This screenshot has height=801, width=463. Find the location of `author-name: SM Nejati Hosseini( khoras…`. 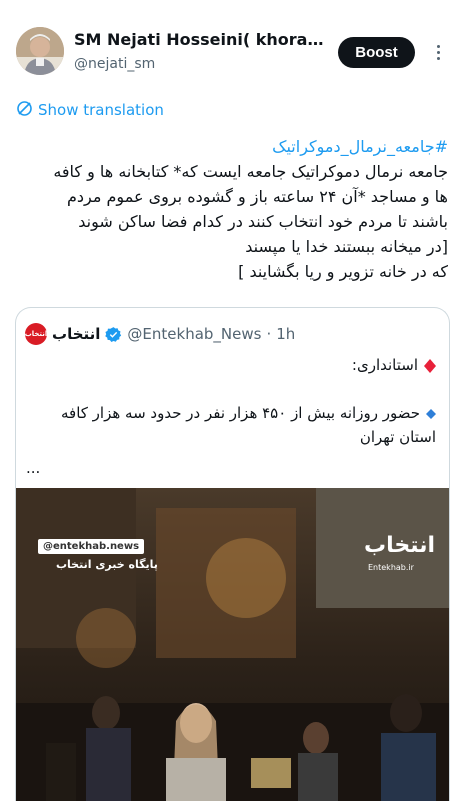

author-name: SM Nejati Hosseini( khoras… is located at coordinates (199, 39).